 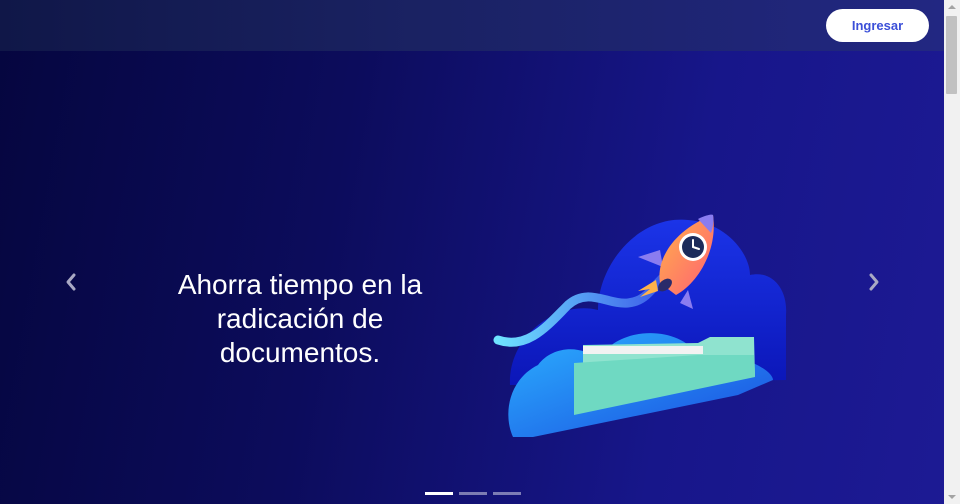 What do you see at coordinates (952, 497) in the screenshot?
I see `scroll-down-icon` at bounding box center [952, 497].